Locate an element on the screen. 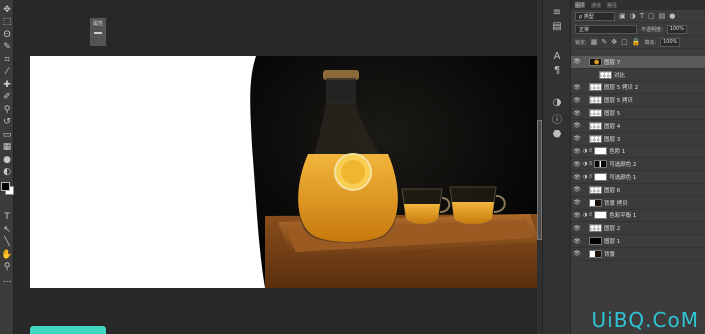  layer-name: 图层 6 is located at coordinates (612, 190).